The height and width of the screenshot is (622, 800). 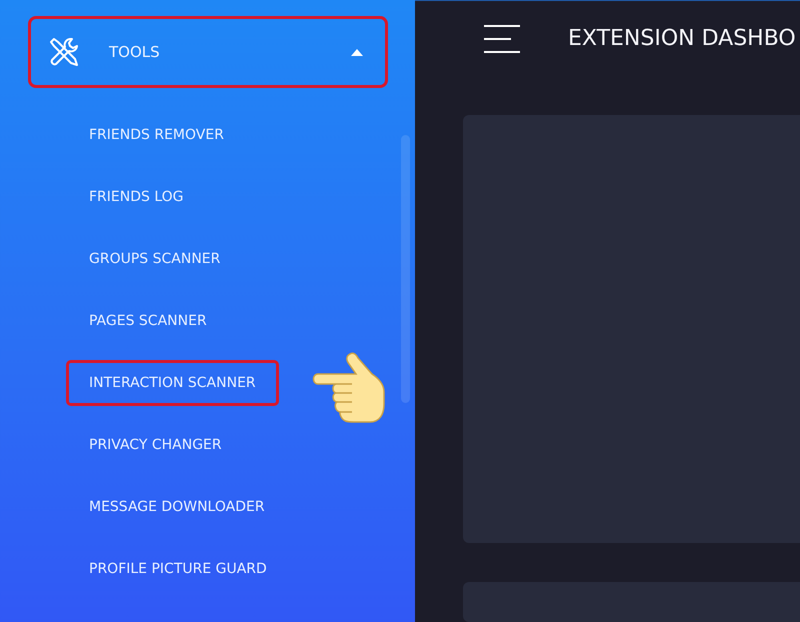 I want to click on menu-item: PAGES SCANNER, so click(x=148, y=321).